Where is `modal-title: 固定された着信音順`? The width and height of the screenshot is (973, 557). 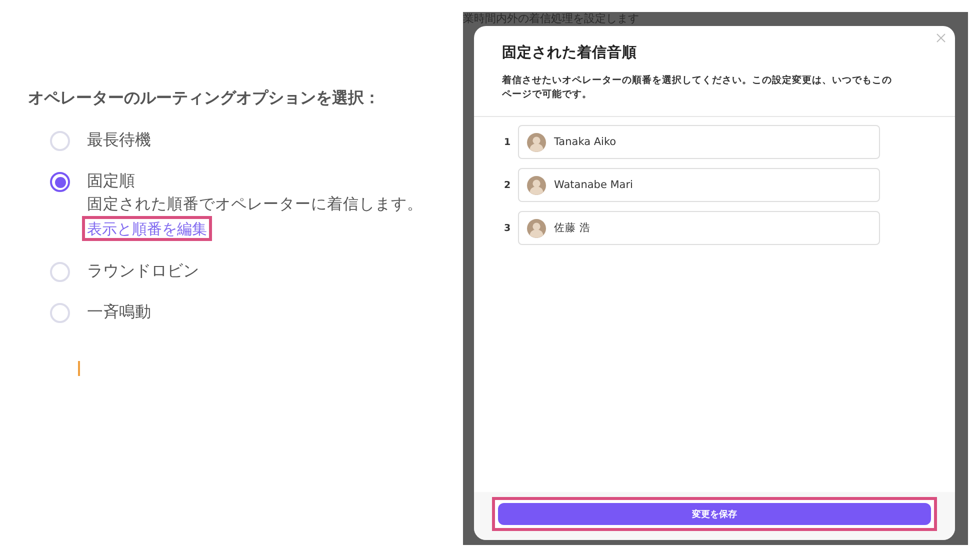 modal-title: 固定された着信音順 is located at coordinates (569, 52).